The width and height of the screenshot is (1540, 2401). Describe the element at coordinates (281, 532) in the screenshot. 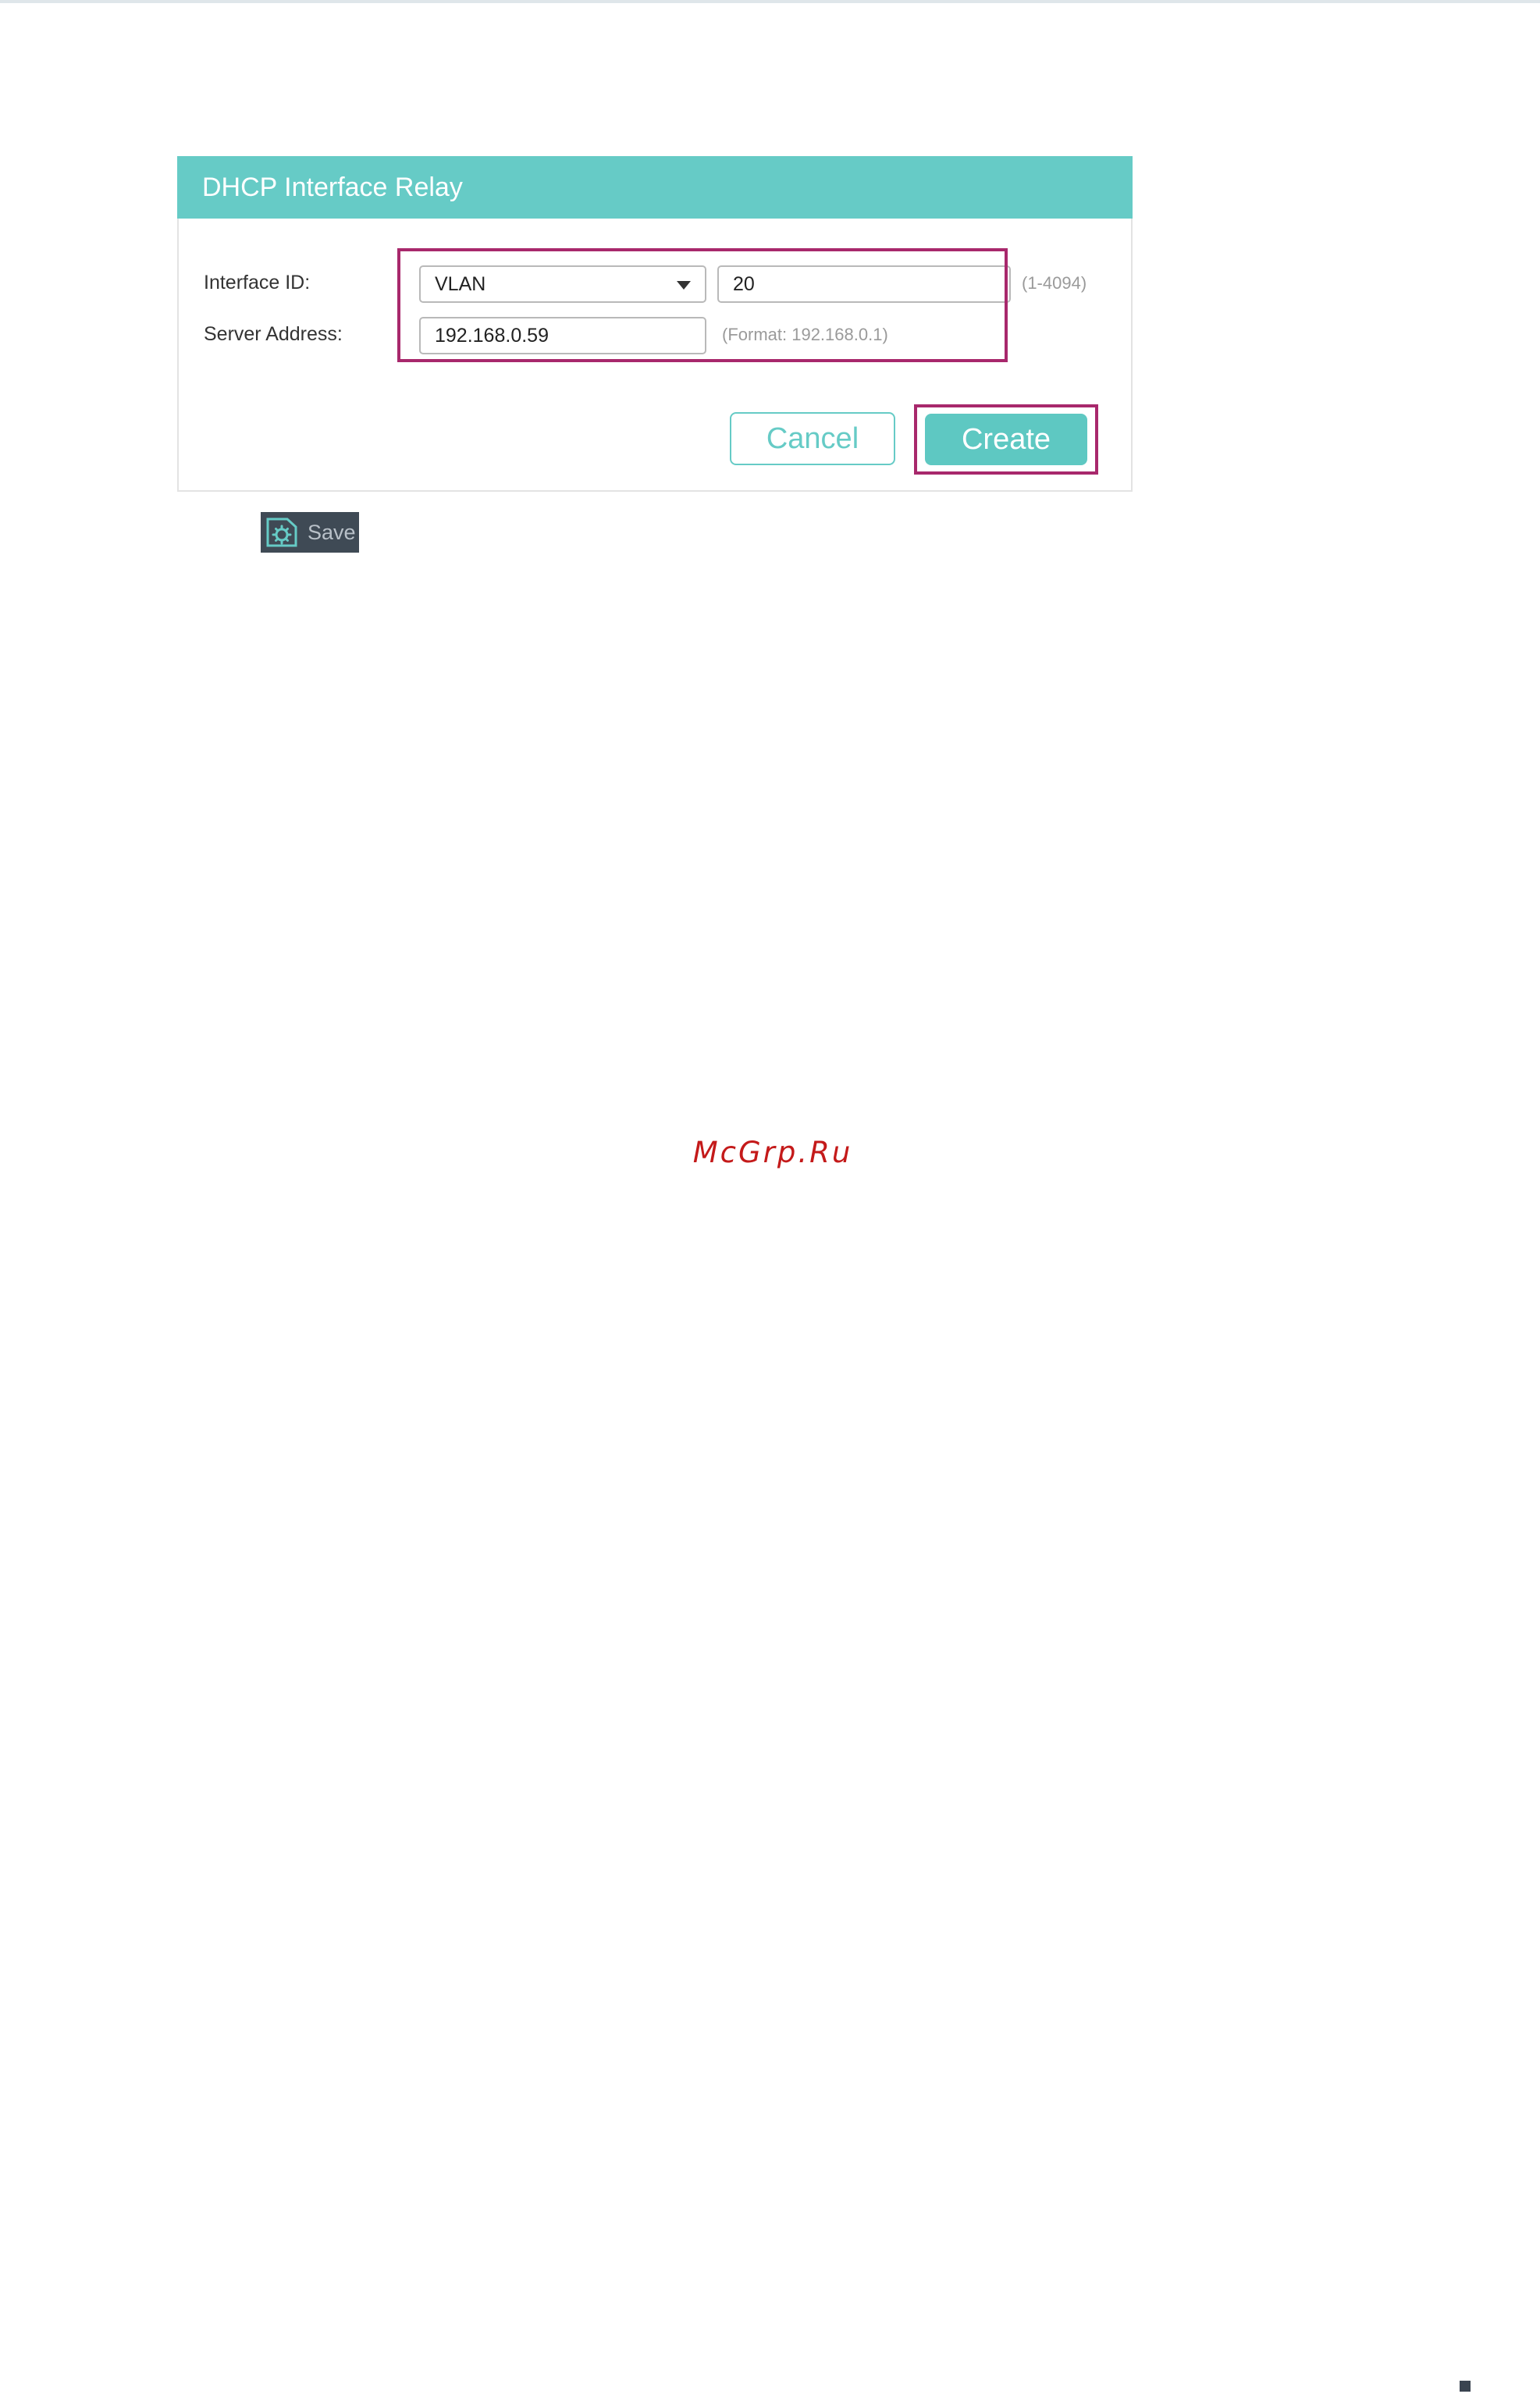

I see `save-gear-icon` at that location.